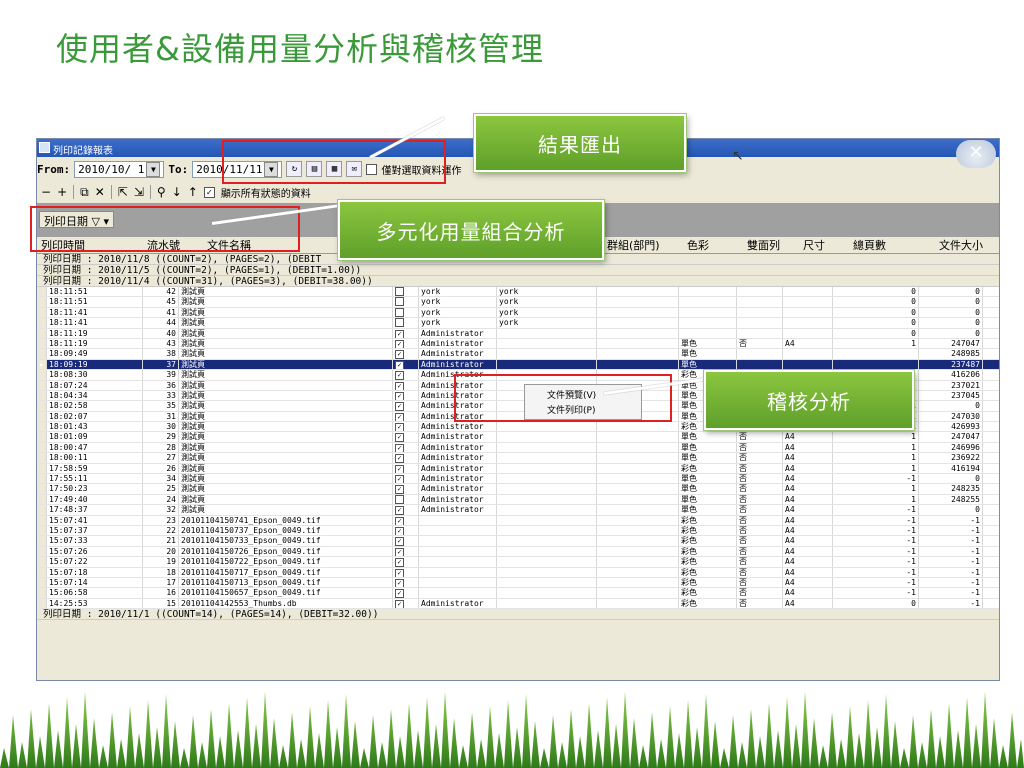 This screenshot has height=768, width=1024. I want to click on table-row: 18:01:09 29 測試頁 ✓ Administrator 單色否 A4 1 247047, so click(518, 437).